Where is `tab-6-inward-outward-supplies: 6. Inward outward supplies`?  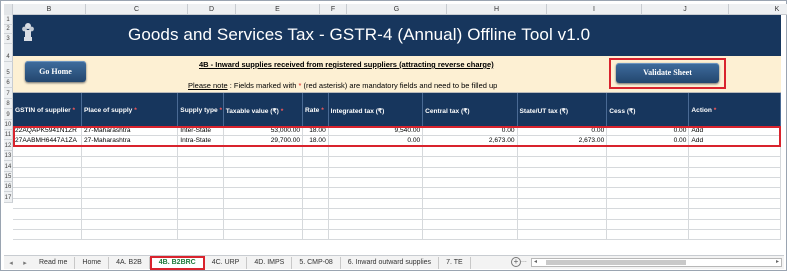
tab-6-inward-outward-supplies: 6. Inward outward supplies is located at coordinates (390, 262).